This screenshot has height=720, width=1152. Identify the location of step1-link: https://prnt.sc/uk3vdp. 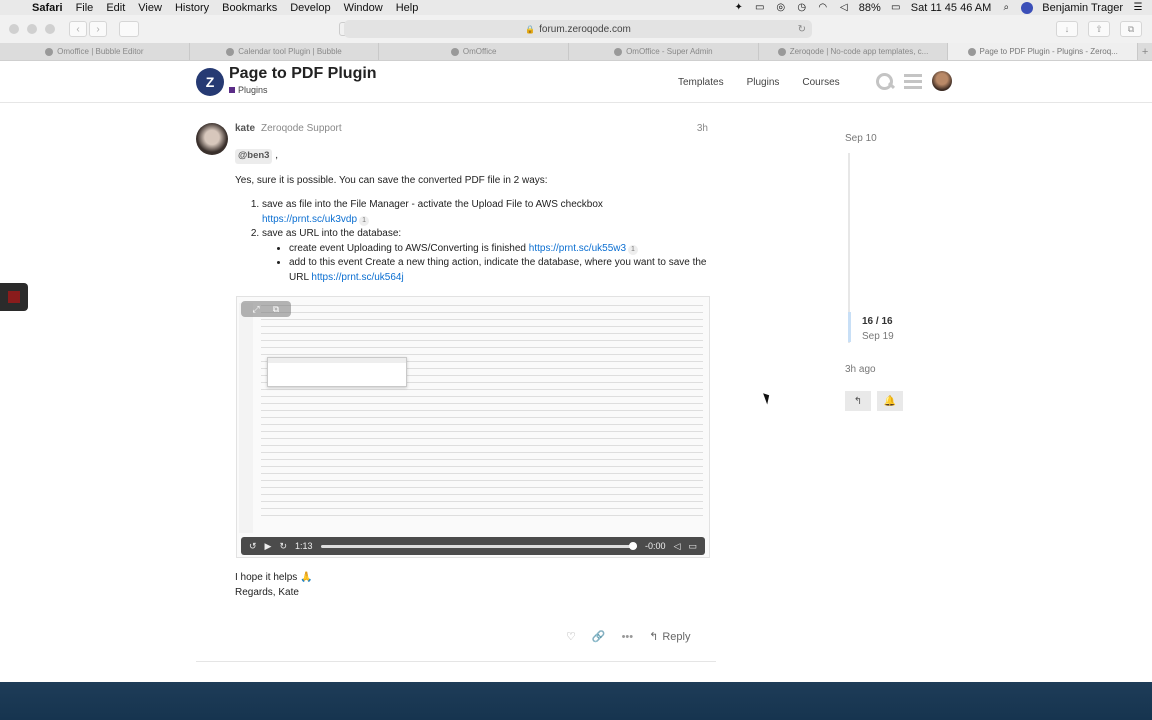
(309, 219).